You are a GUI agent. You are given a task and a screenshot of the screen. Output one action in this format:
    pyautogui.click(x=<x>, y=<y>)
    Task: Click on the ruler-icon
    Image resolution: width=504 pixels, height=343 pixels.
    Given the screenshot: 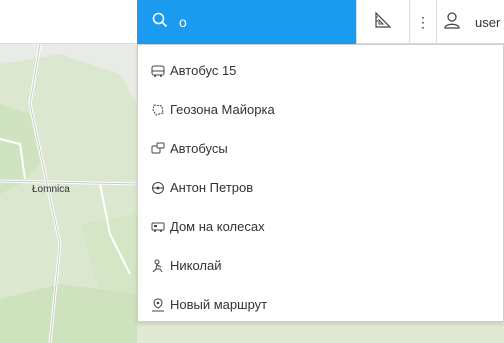 What is the action you would take?
    pyautogui.click(x=383, y=22)
    